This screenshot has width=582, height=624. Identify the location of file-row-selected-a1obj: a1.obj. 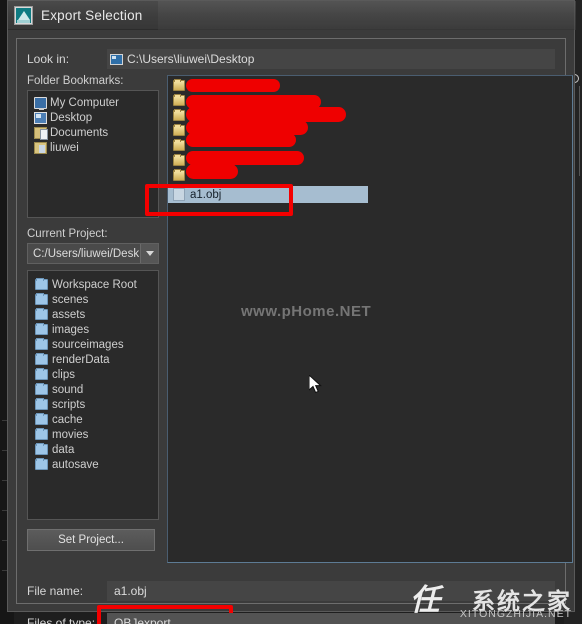
(268, 194).